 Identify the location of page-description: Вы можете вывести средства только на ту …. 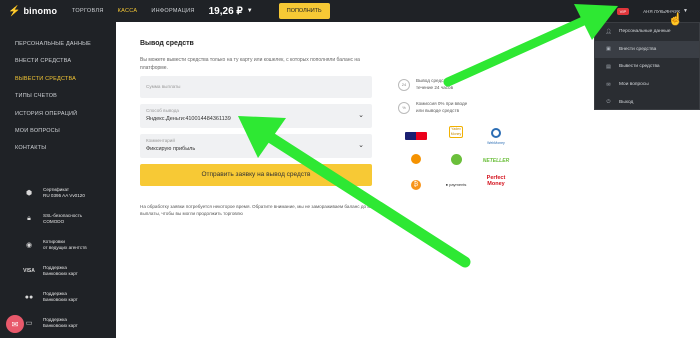
(250, 64).